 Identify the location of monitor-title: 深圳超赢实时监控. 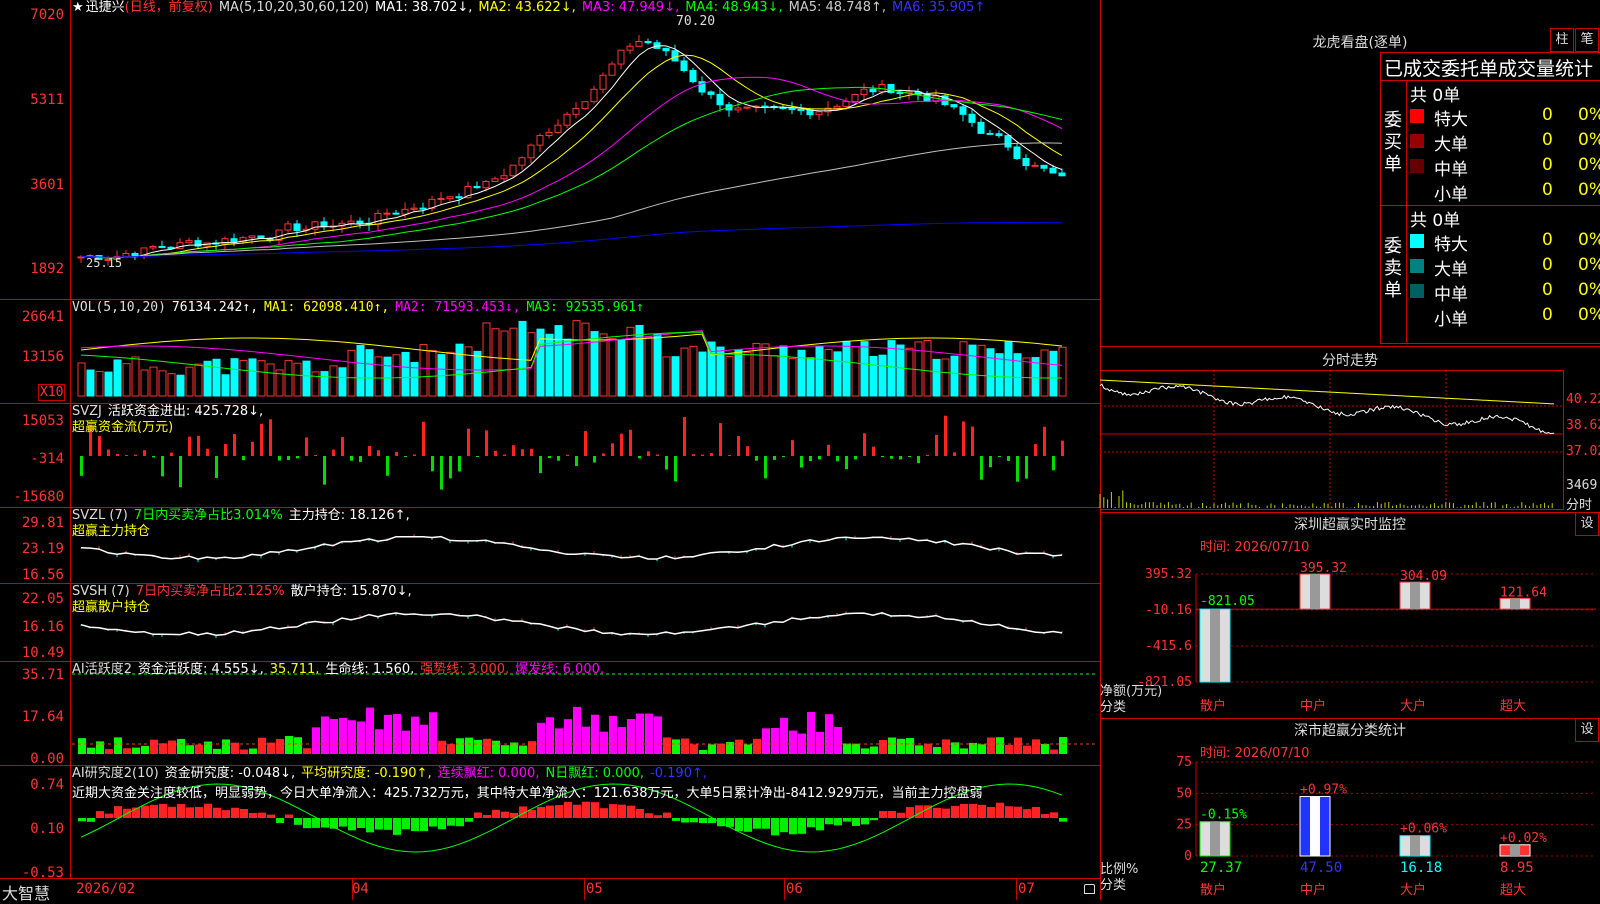
(1350, 525).